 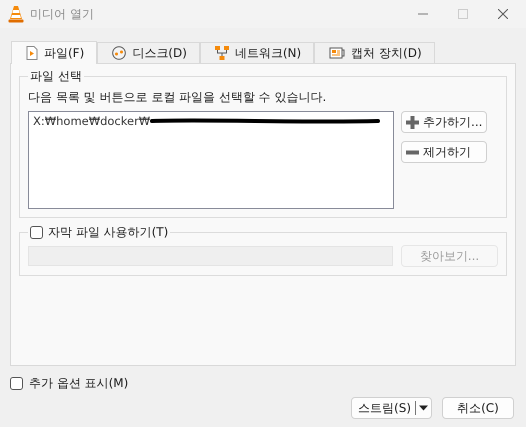 What do you see at coordinates (257, 52) in the screenshot?
I see `tab: 네트워크(N)` at bounding box center [257, 52].